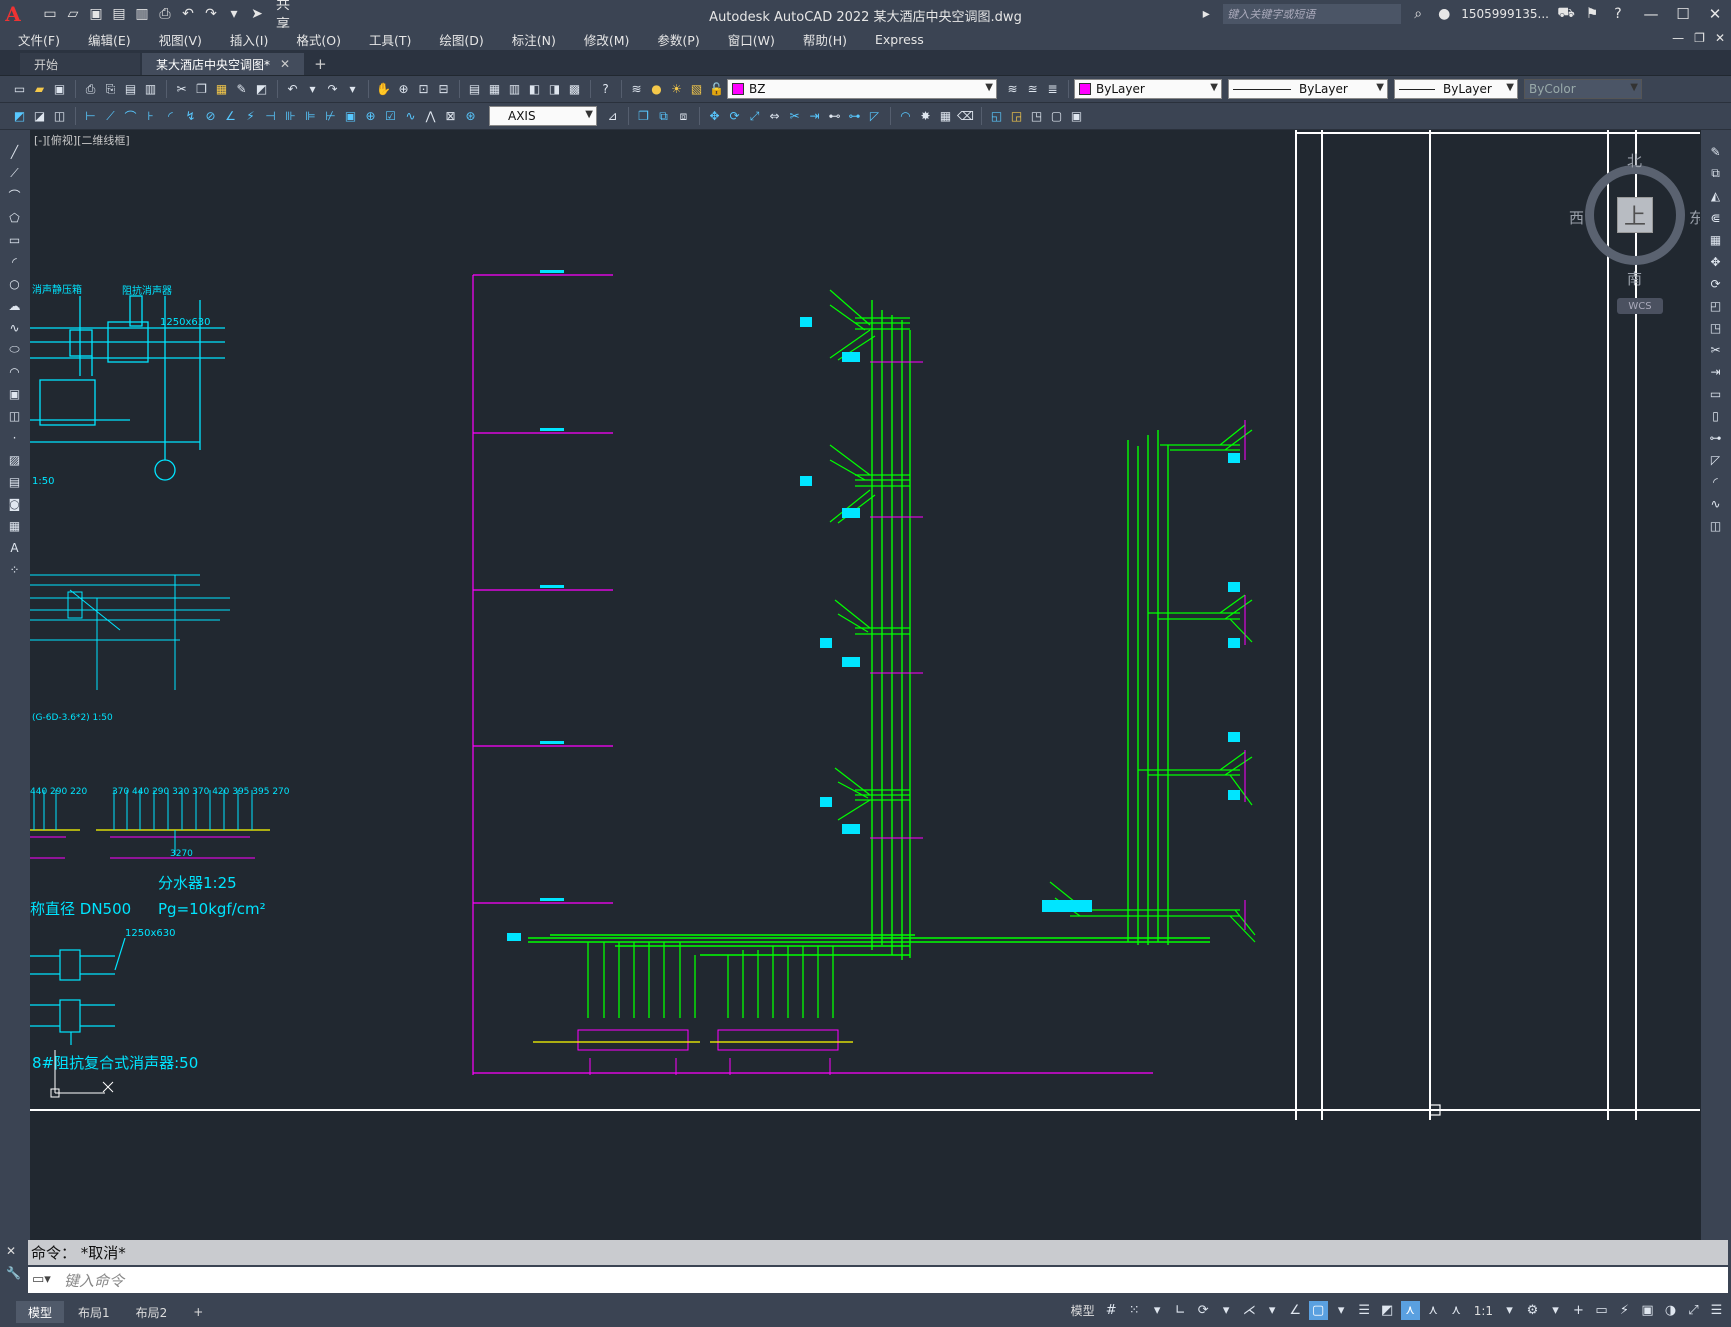 The image size is (1731, 1327). I want to click on transparency-icon: ◩, so click(1387, 1310).